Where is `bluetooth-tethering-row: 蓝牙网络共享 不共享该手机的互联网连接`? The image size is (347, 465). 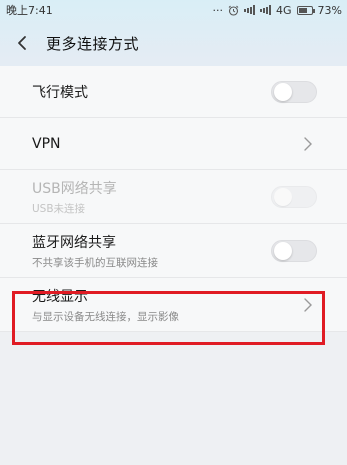 bluetooth-tethering-row: 蓝牙网络共享 不共享该手机的互联网连接 is located at coordinates (173, 251).